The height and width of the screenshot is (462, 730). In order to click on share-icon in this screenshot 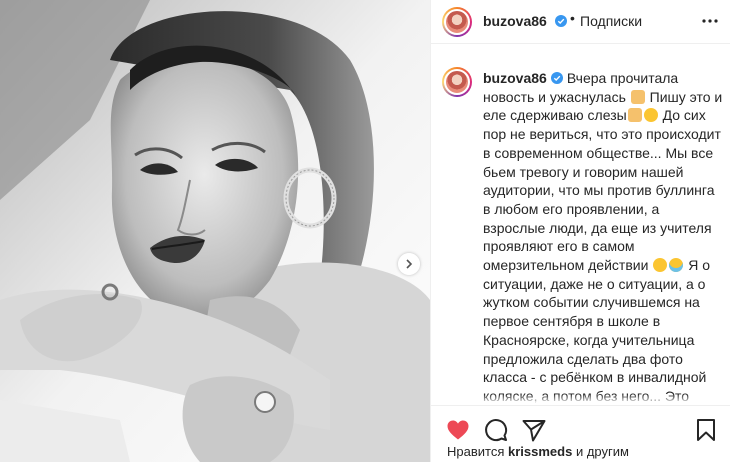, I will do `click(534, 430)`.